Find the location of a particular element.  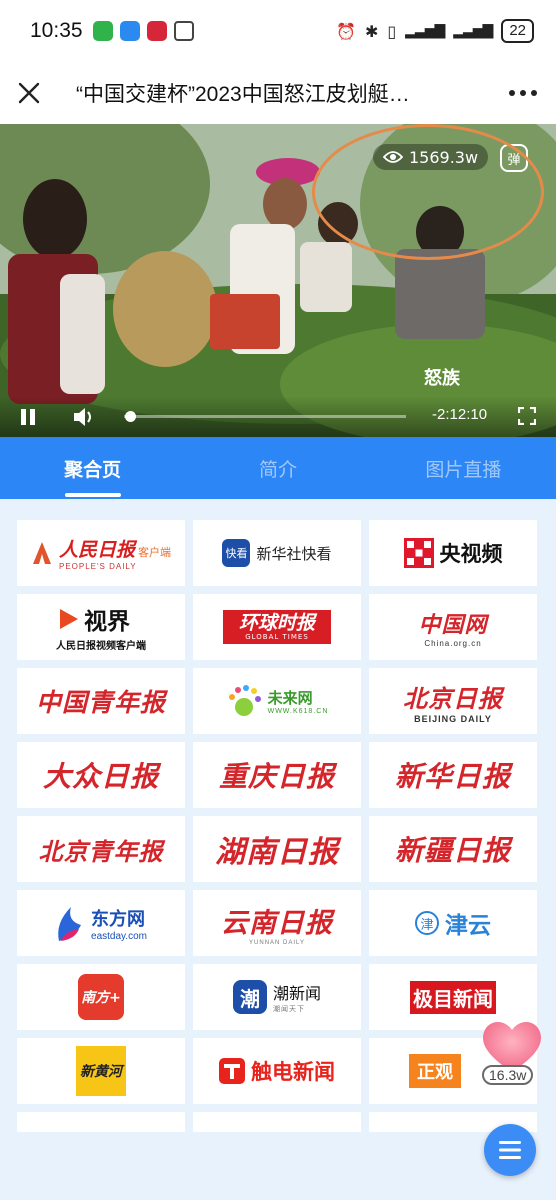

xinjiang-name: 新疆日报 is located at coordinates (452, 850).